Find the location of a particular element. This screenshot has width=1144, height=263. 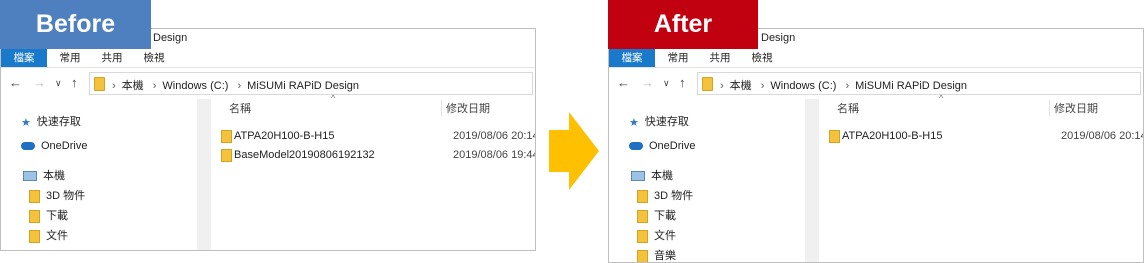

file-row: BaseModel20190806192132 2019/08/06 19:44 is located at coordinates (378, 156).